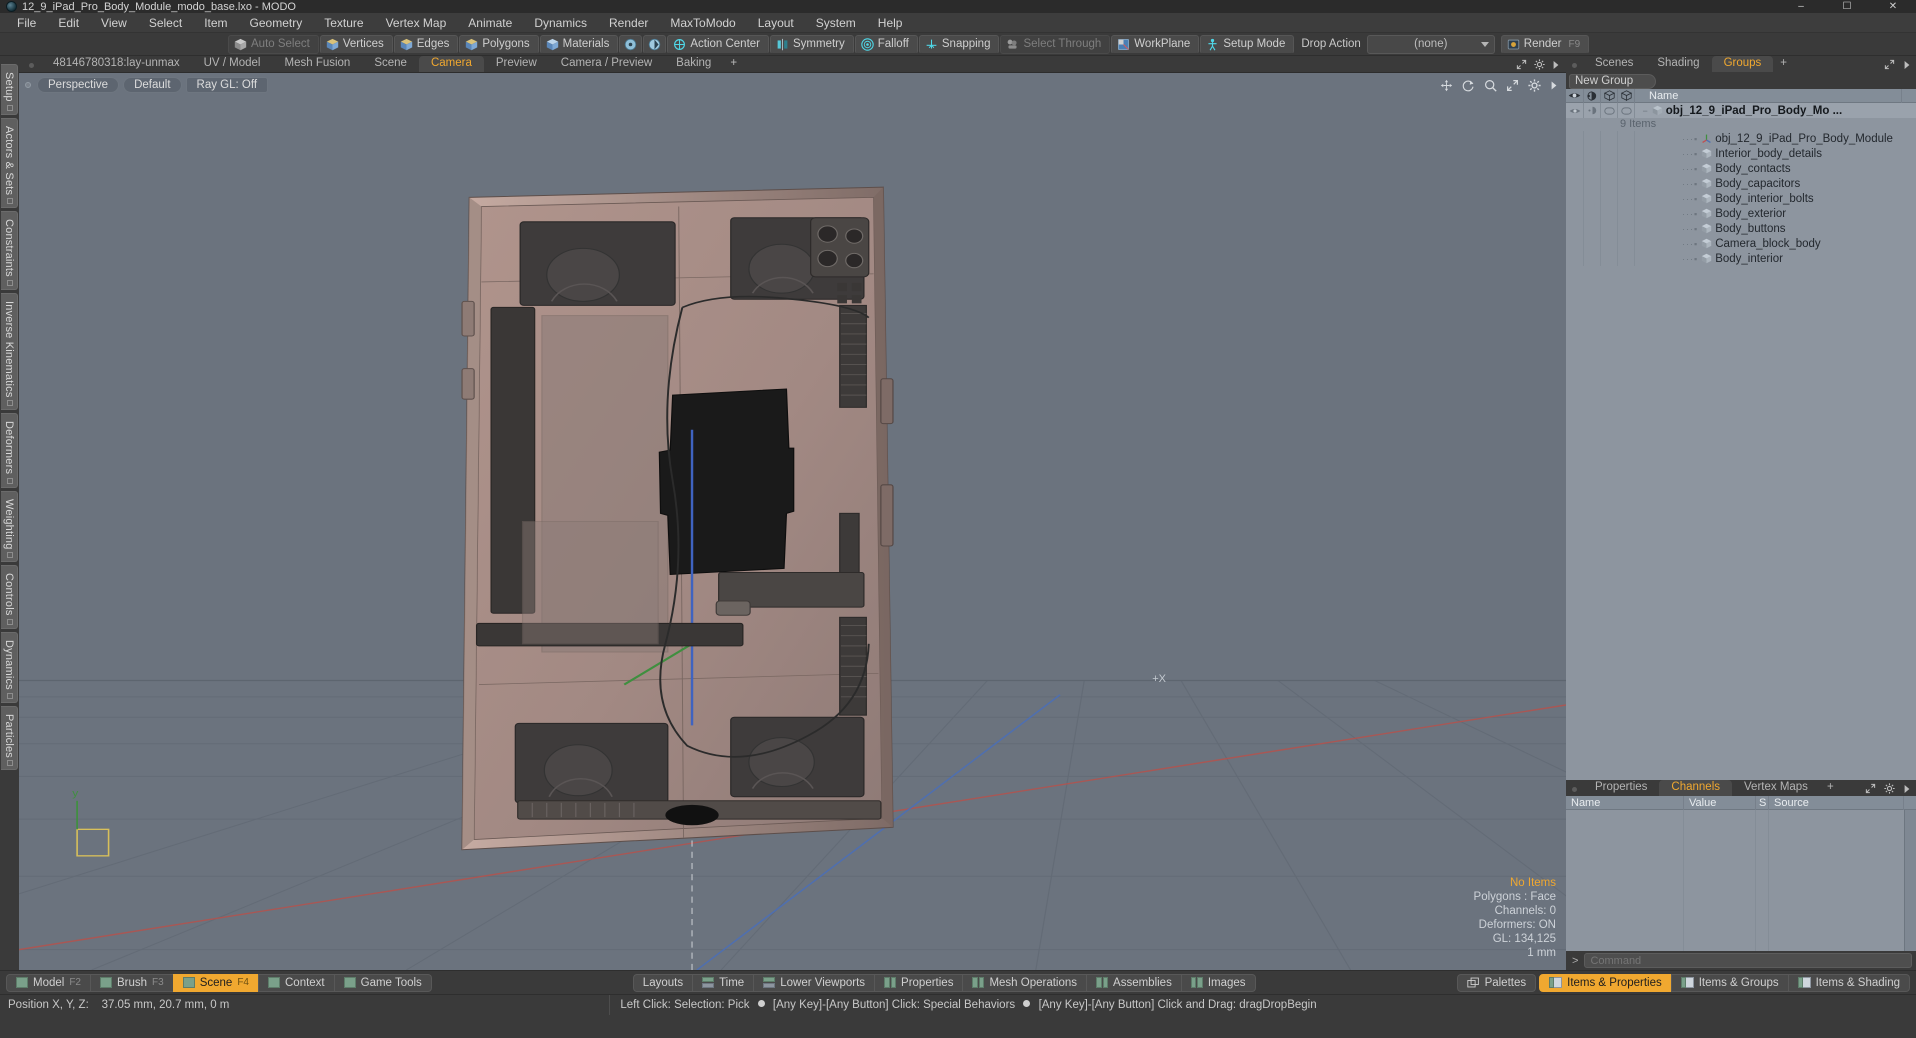  What do you see at coordinates (1847, 6) in the screenshot?
I see `maximize-button: ☐` at bounding box center [1847, 6].